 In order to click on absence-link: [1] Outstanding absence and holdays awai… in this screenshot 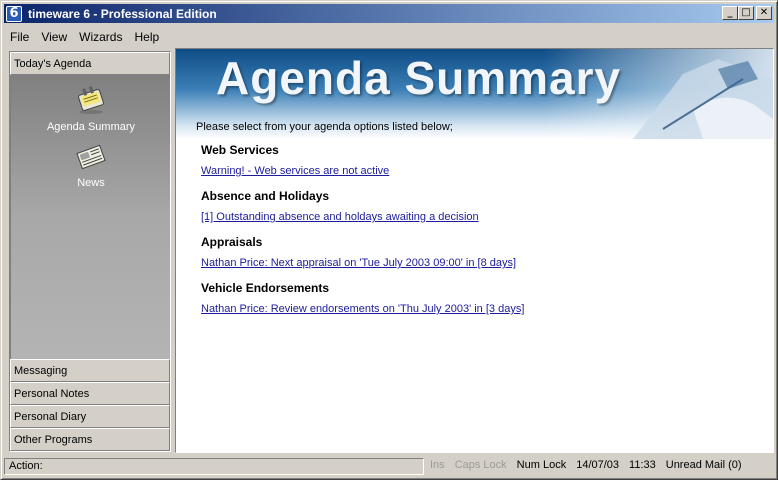, I will do `click(340, 217)`.